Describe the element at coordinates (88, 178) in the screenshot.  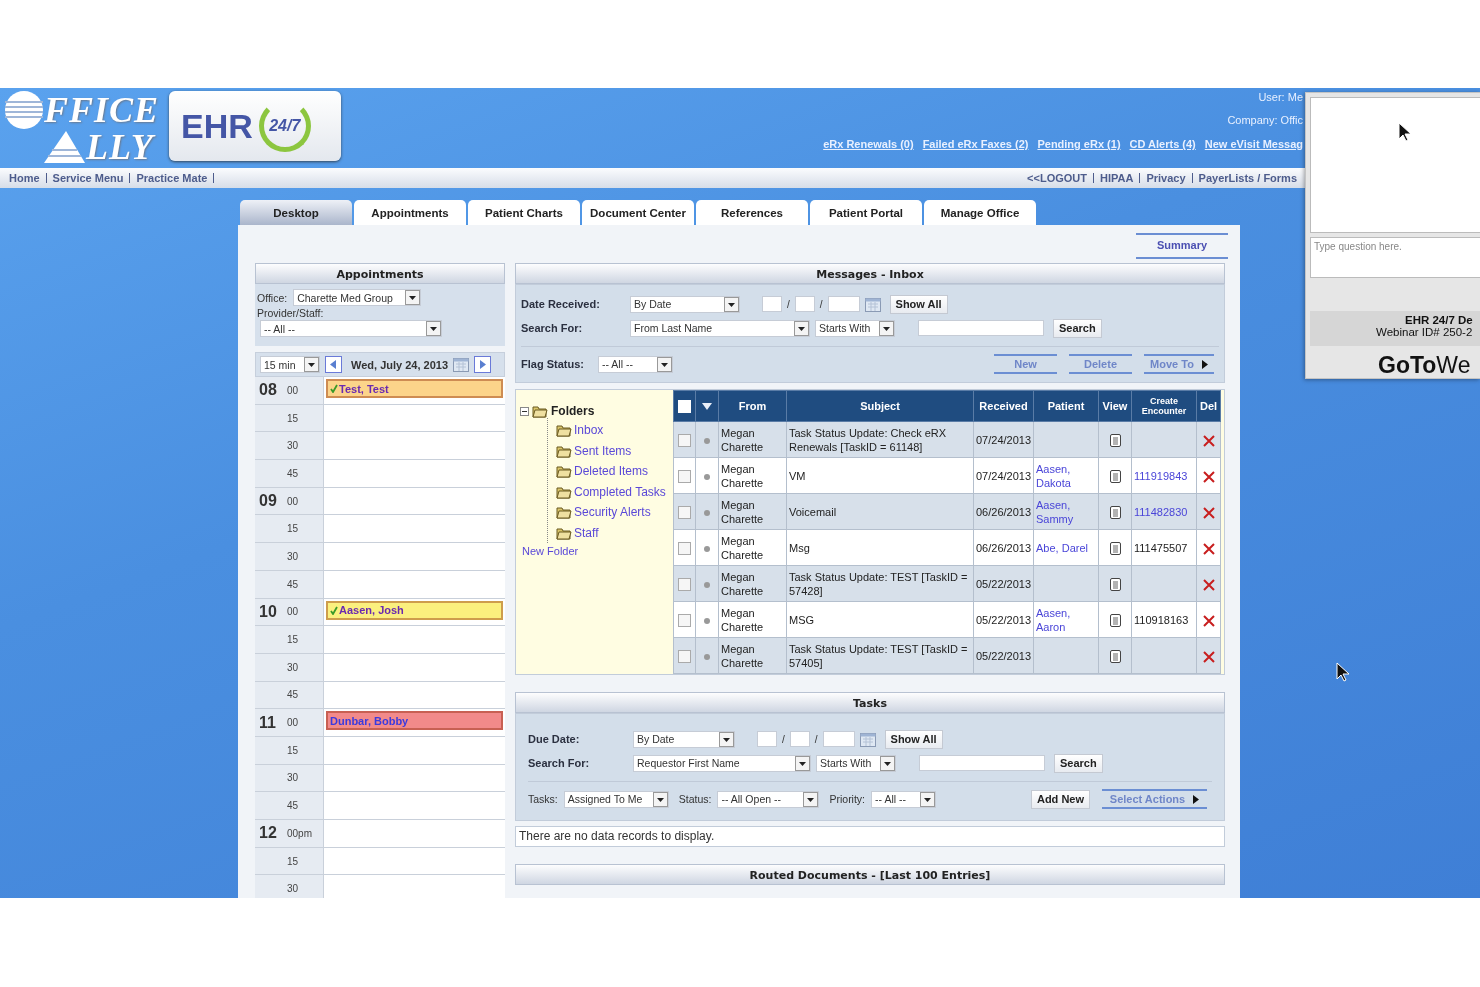
I see `nav-link: Service Menu` at that location.